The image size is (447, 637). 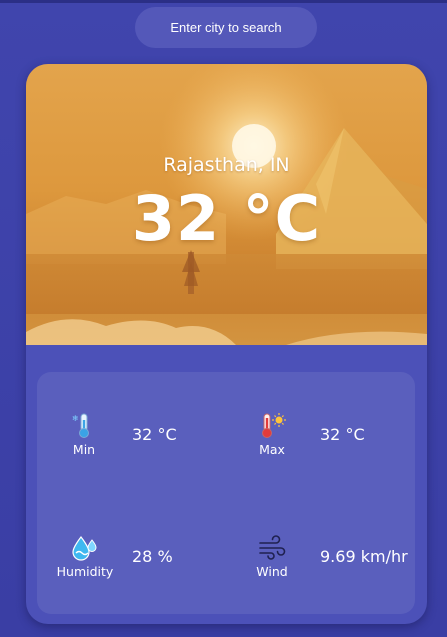 I want to click on current-temperature: 32 °C, so click(x=226, y=218).